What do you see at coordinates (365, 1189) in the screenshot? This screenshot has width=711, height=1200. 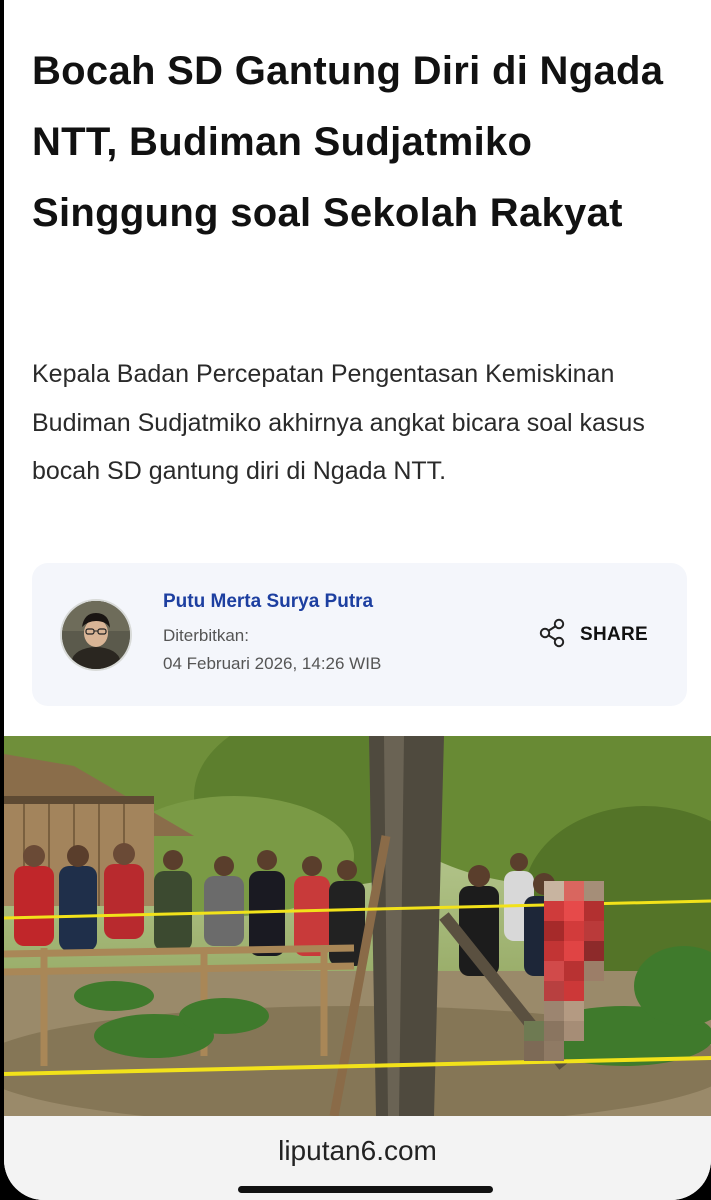 I see `home-indicator` at bounding box center [365, 1189].